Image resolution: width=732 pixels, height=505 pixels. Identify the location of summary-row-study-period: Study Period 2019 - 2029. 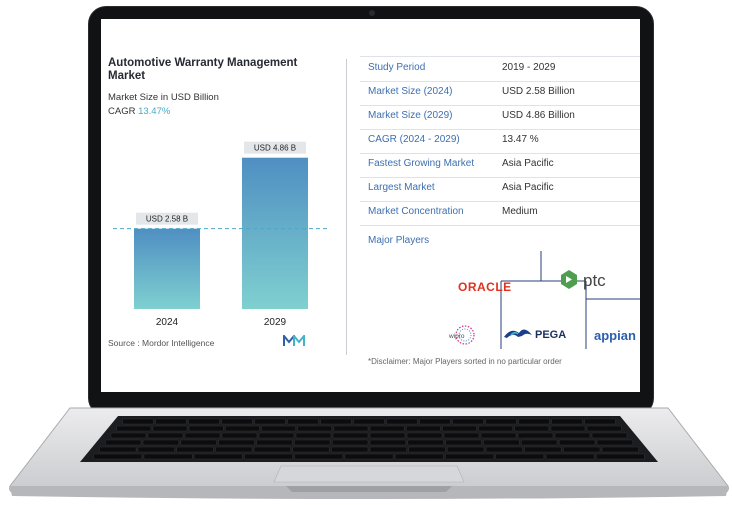
(500, 69).